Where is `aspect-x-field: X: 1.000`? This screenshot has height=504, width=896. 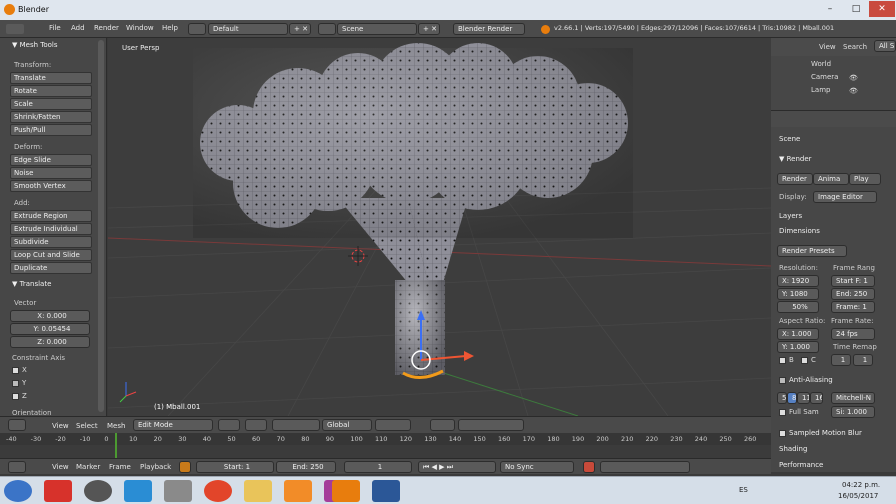 aspect-x-field: X: 1.000 is located at coordinates (798, 334).